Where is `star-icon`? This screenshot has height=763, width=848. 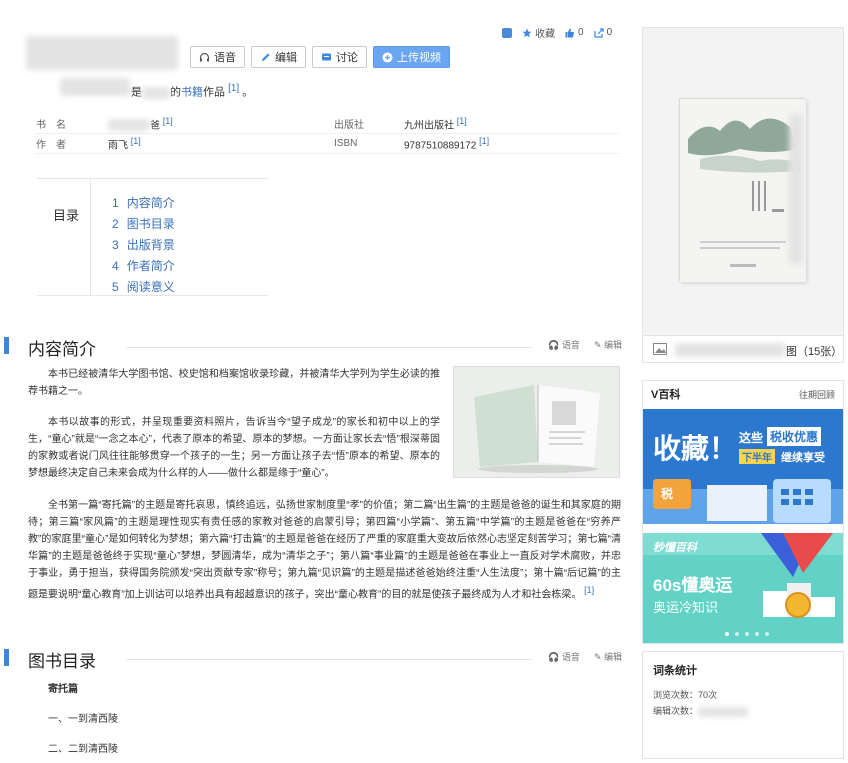 star-icon is located at coordinates (527, 32).